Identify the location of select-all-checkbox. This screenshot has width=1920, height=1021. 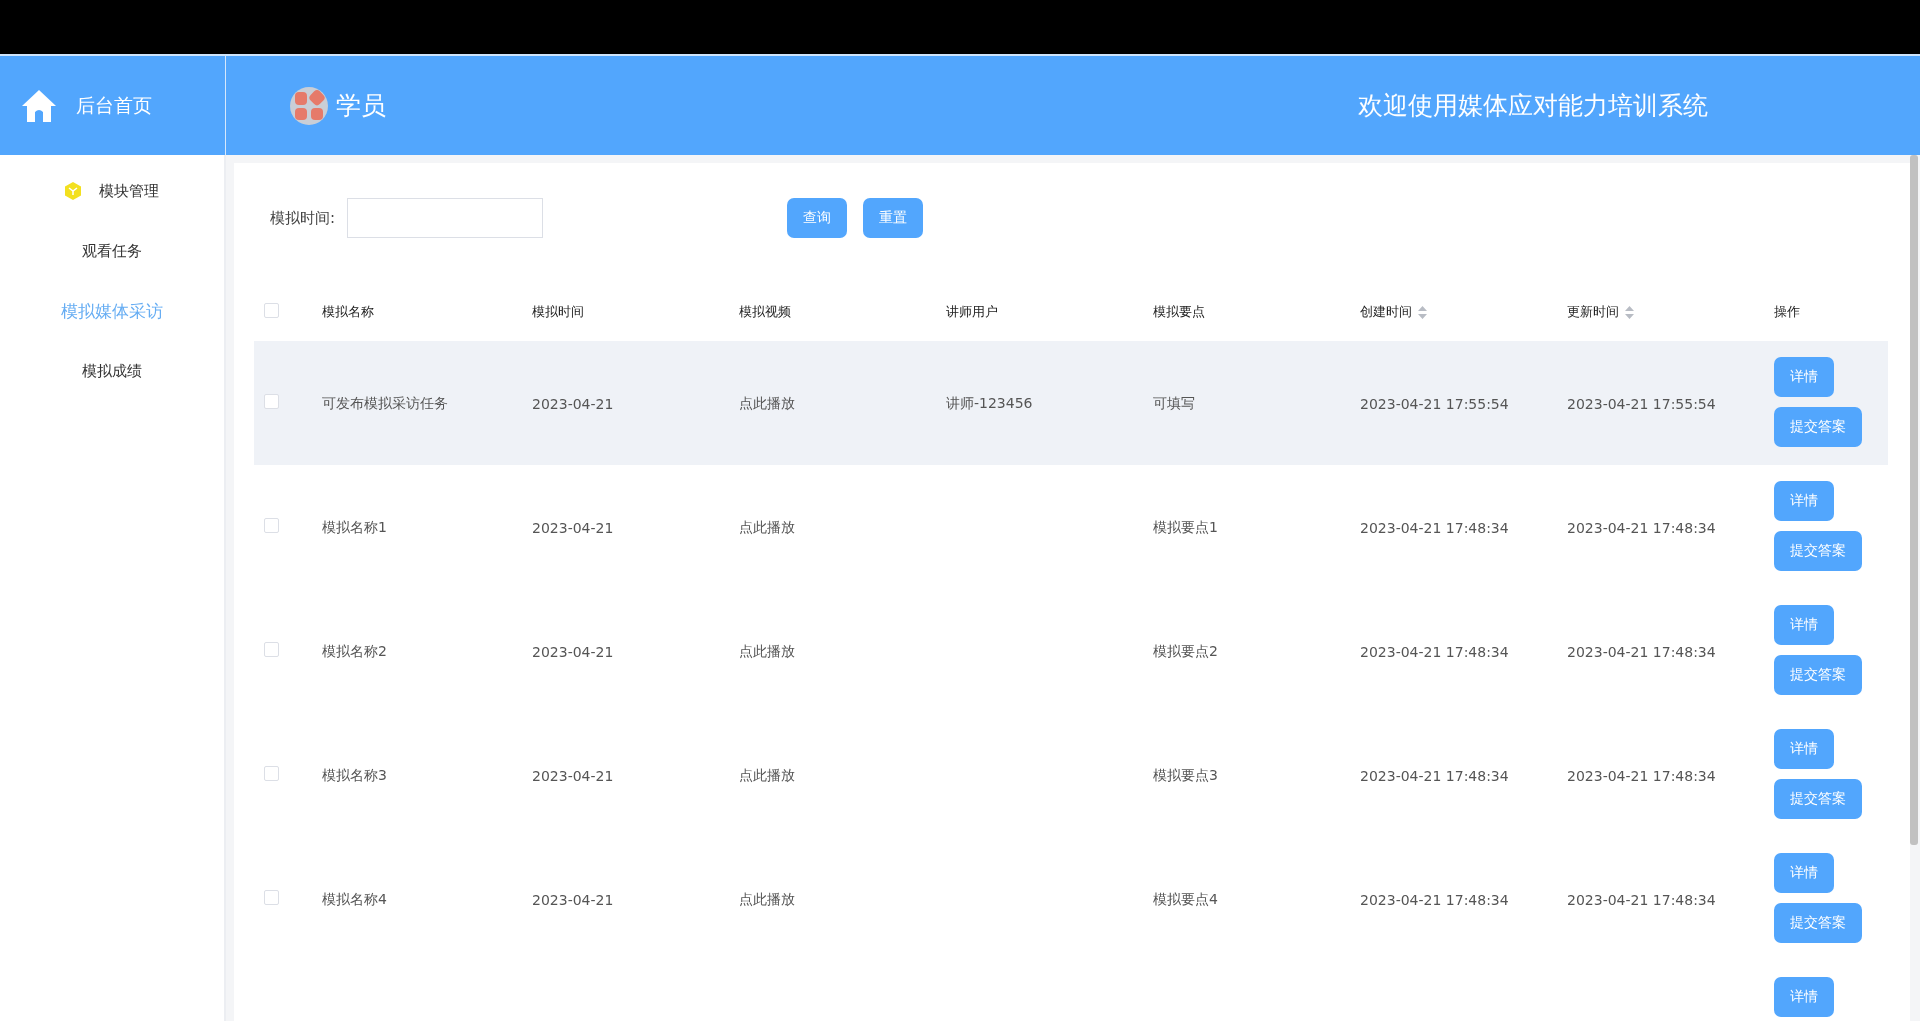
(271, 310).